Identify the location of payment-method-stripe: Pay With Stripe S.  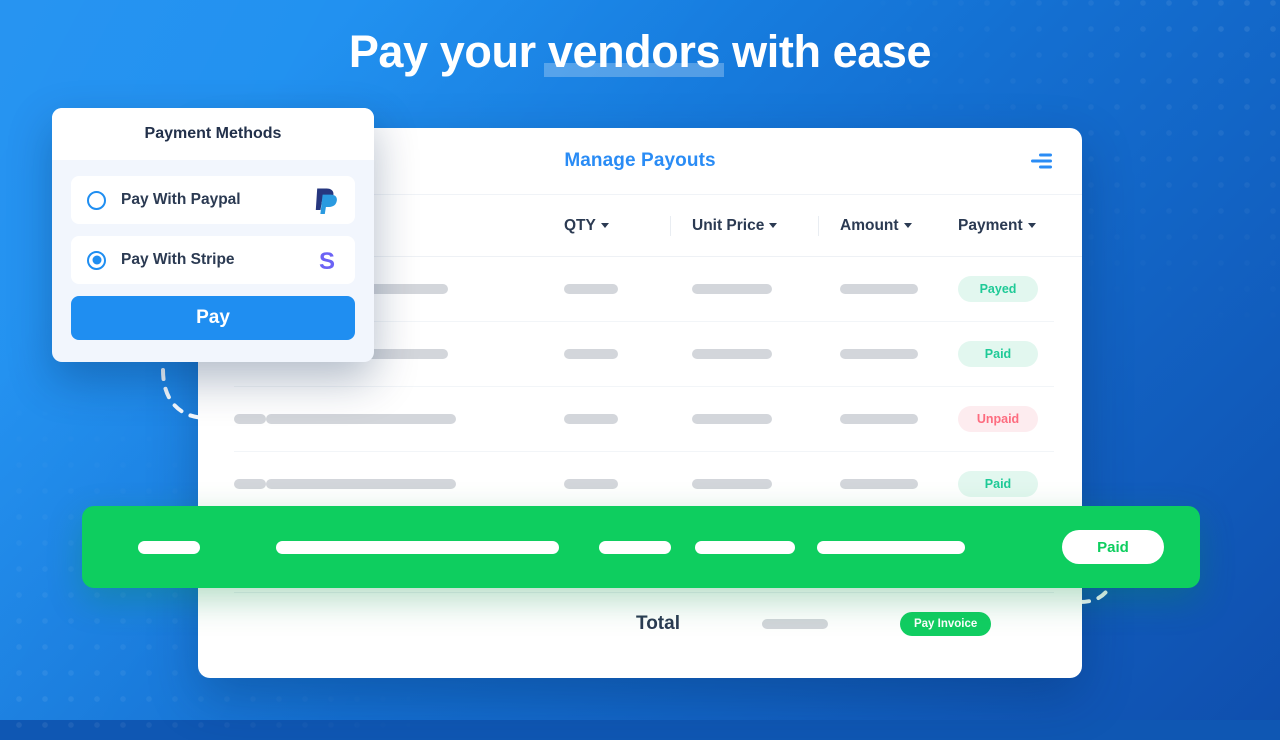
(213, 260).